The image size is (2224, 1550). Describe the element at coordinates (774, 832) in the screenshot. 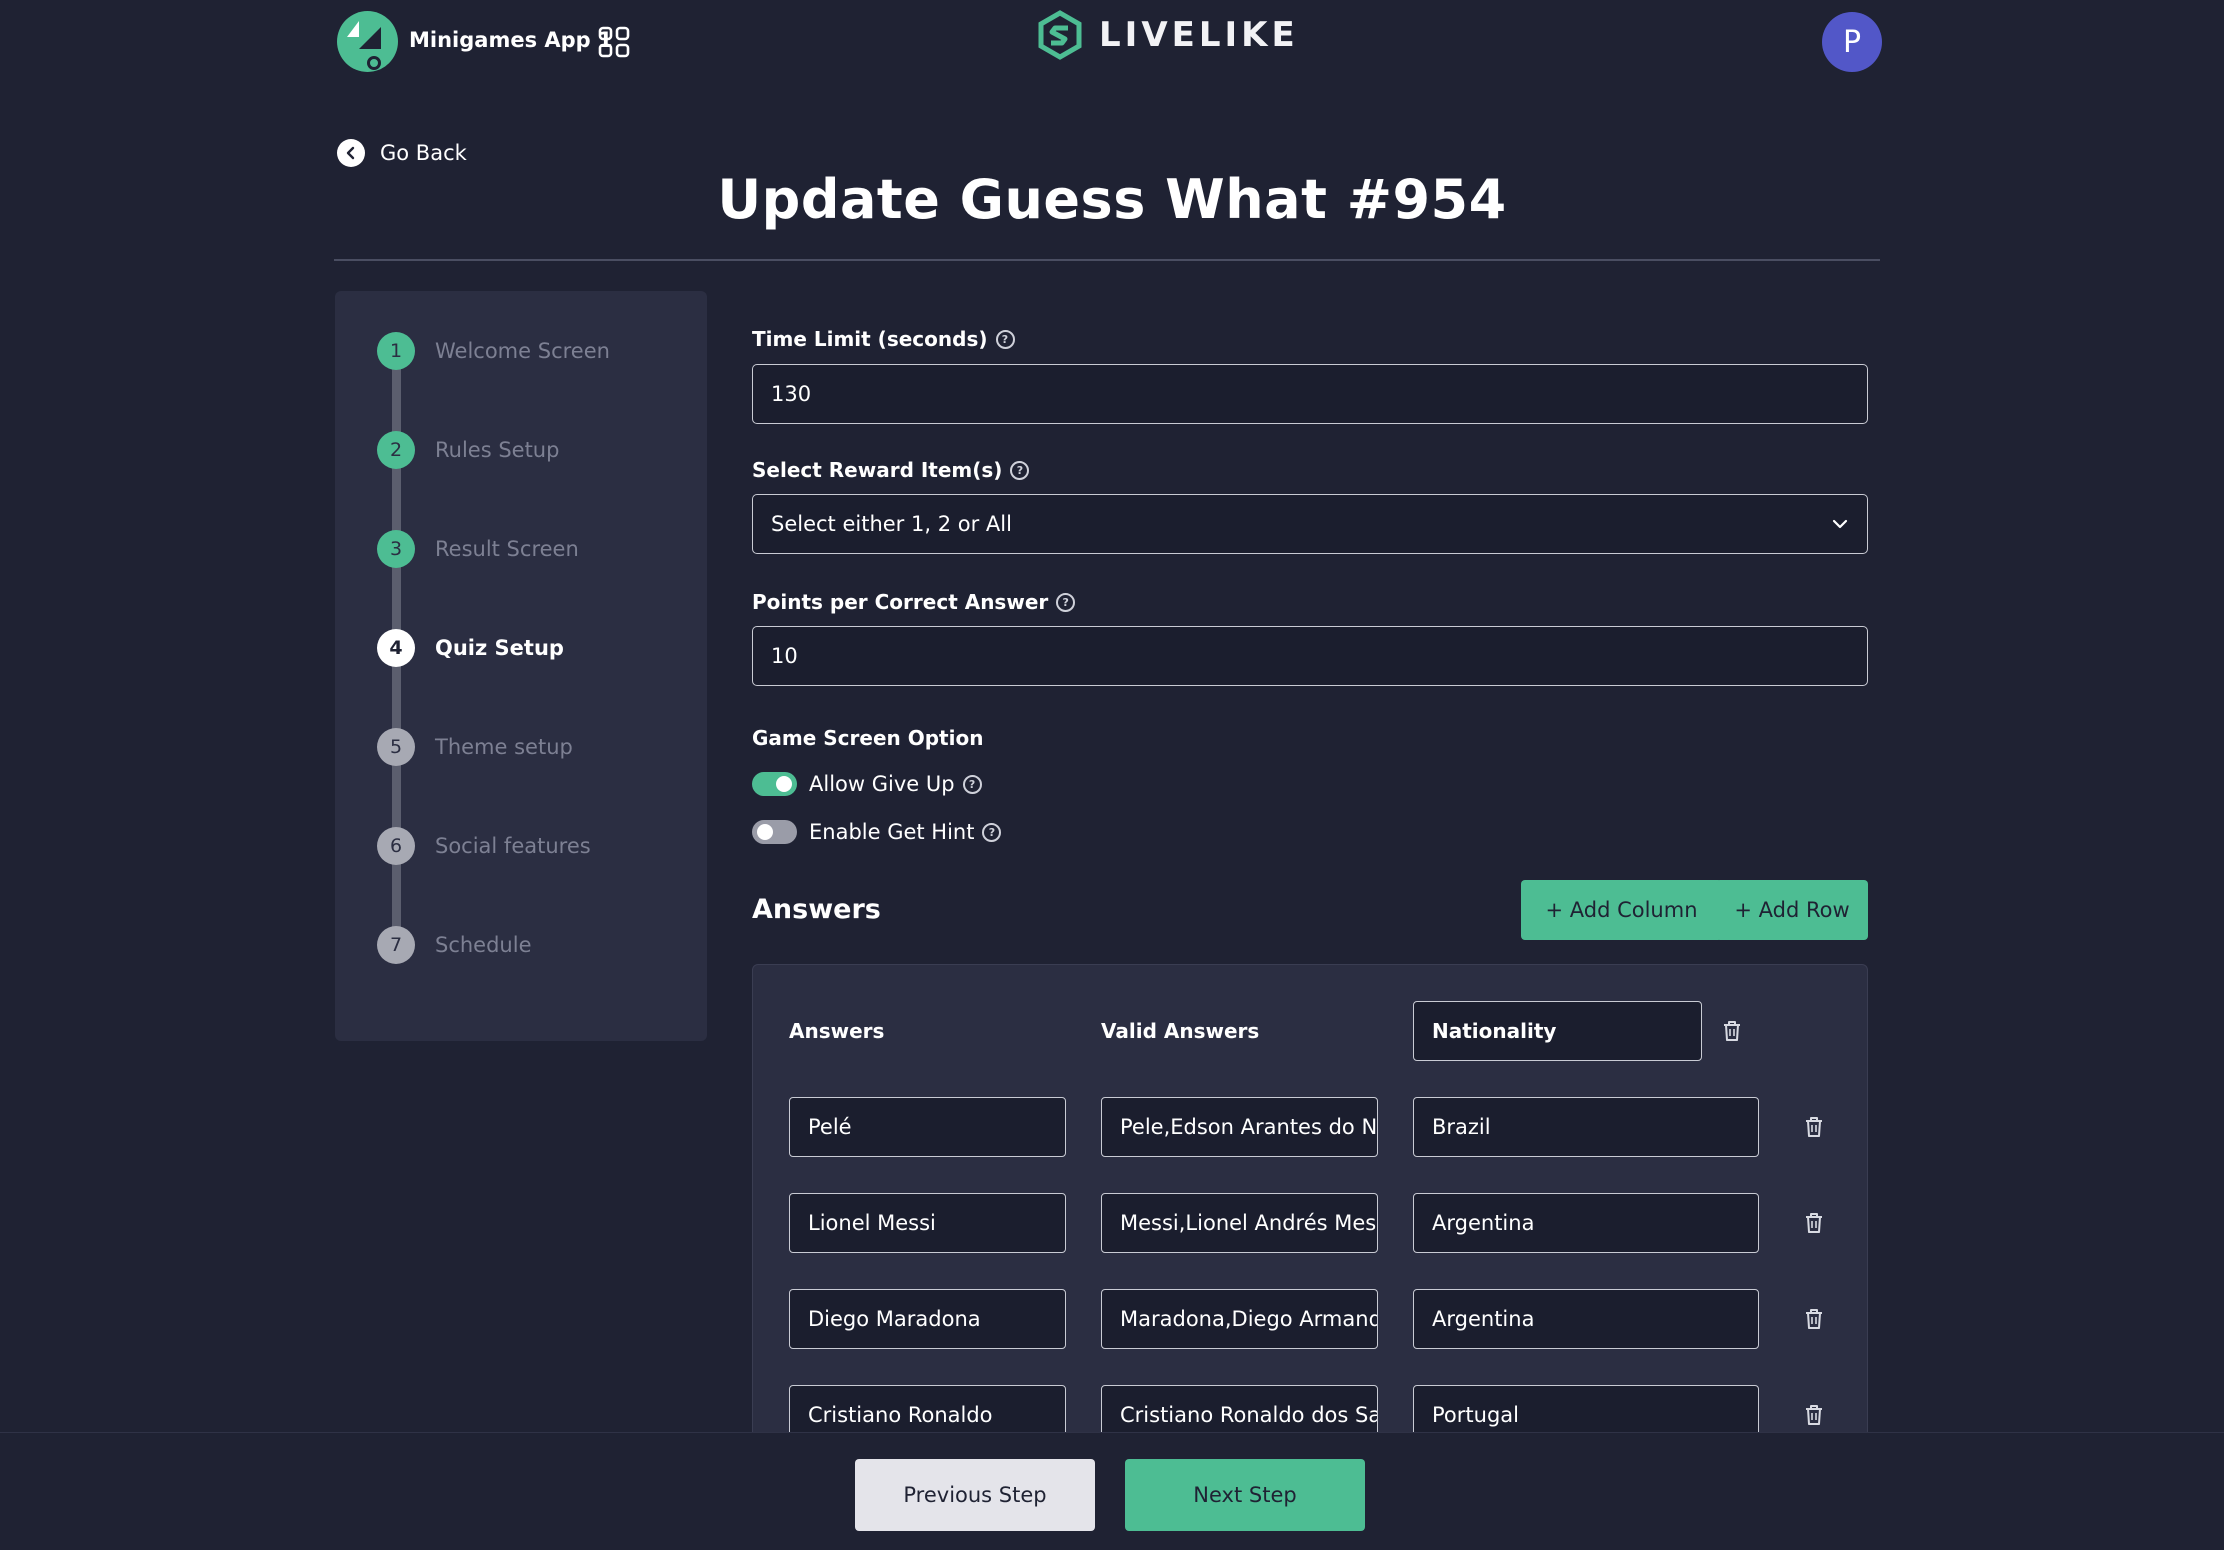

I see `enable-hint-toggle` at that location.